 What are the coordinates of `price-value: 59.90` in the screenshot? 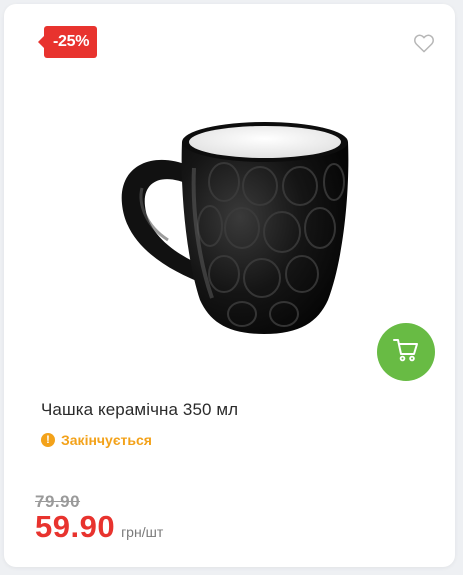 It's located at (75, 526).